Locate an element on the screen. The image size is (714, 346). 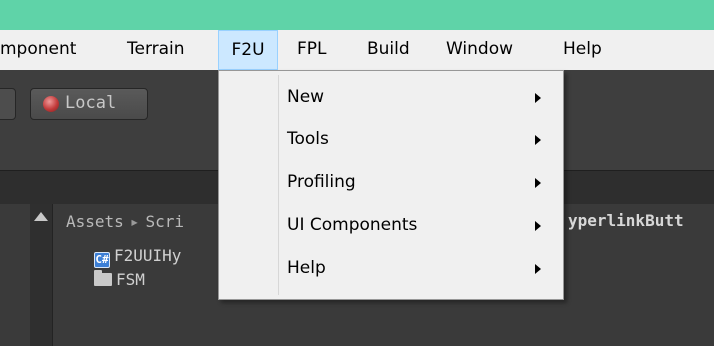
breadcrumb-item-assets: Assets is located at coordinates (95, 221).